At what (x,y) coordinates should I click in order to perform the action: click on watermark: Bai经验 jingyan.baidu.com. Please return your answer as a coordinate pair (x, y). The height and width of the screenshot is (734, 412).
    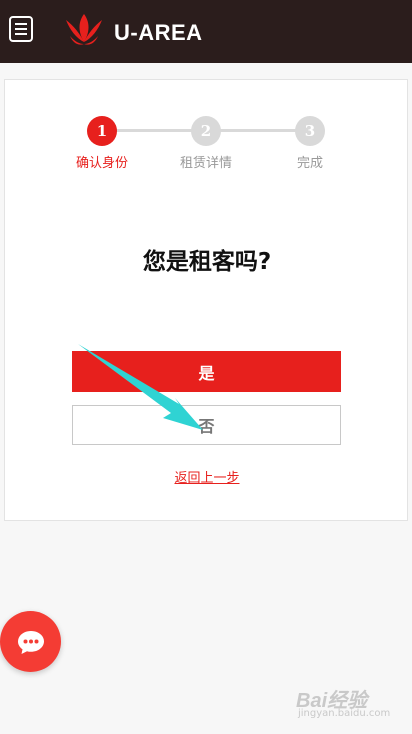
    Looking at the image, I should click on (351, 702).